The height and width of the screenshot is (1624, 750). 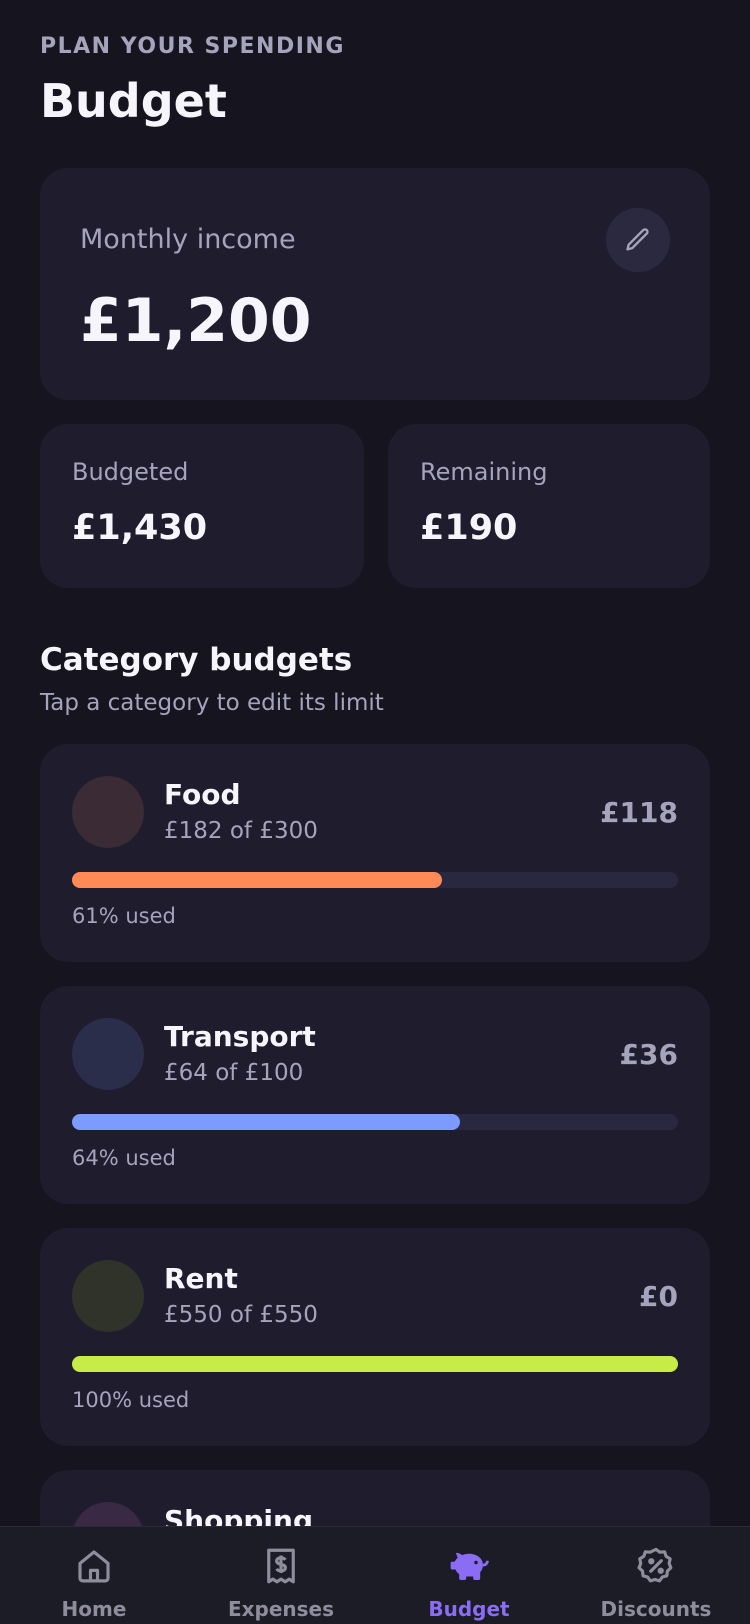 I want to click on monthly-income-card: Monthly income £1,200, so click(x=375, y=284).